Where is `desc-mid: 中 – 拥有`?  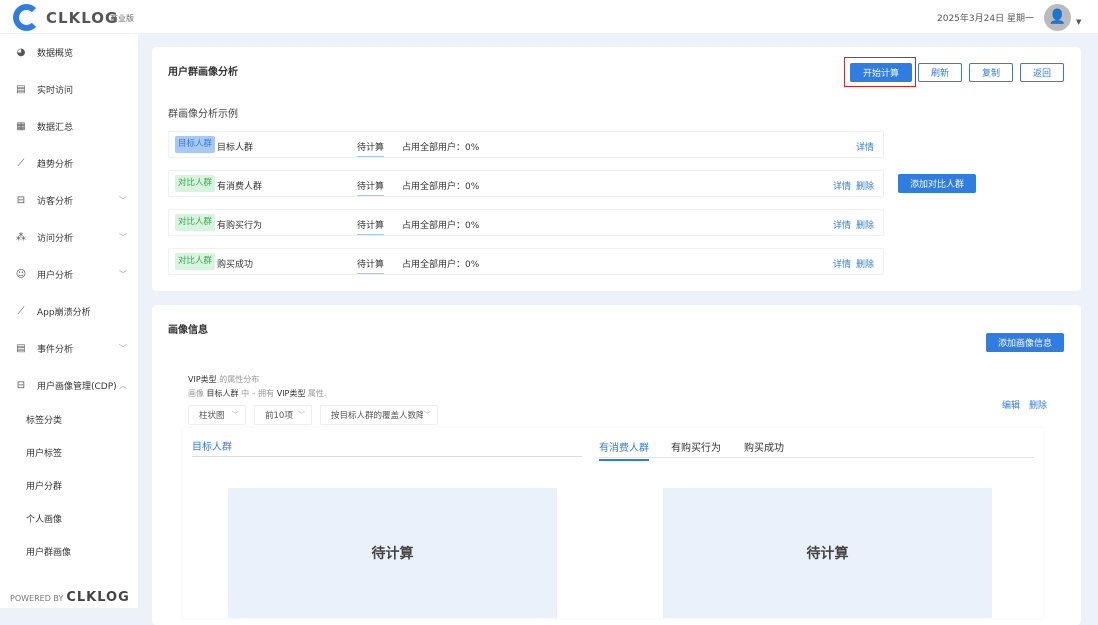 desc-mid: 中 – 拥有 is located at coordinates (257, 393).